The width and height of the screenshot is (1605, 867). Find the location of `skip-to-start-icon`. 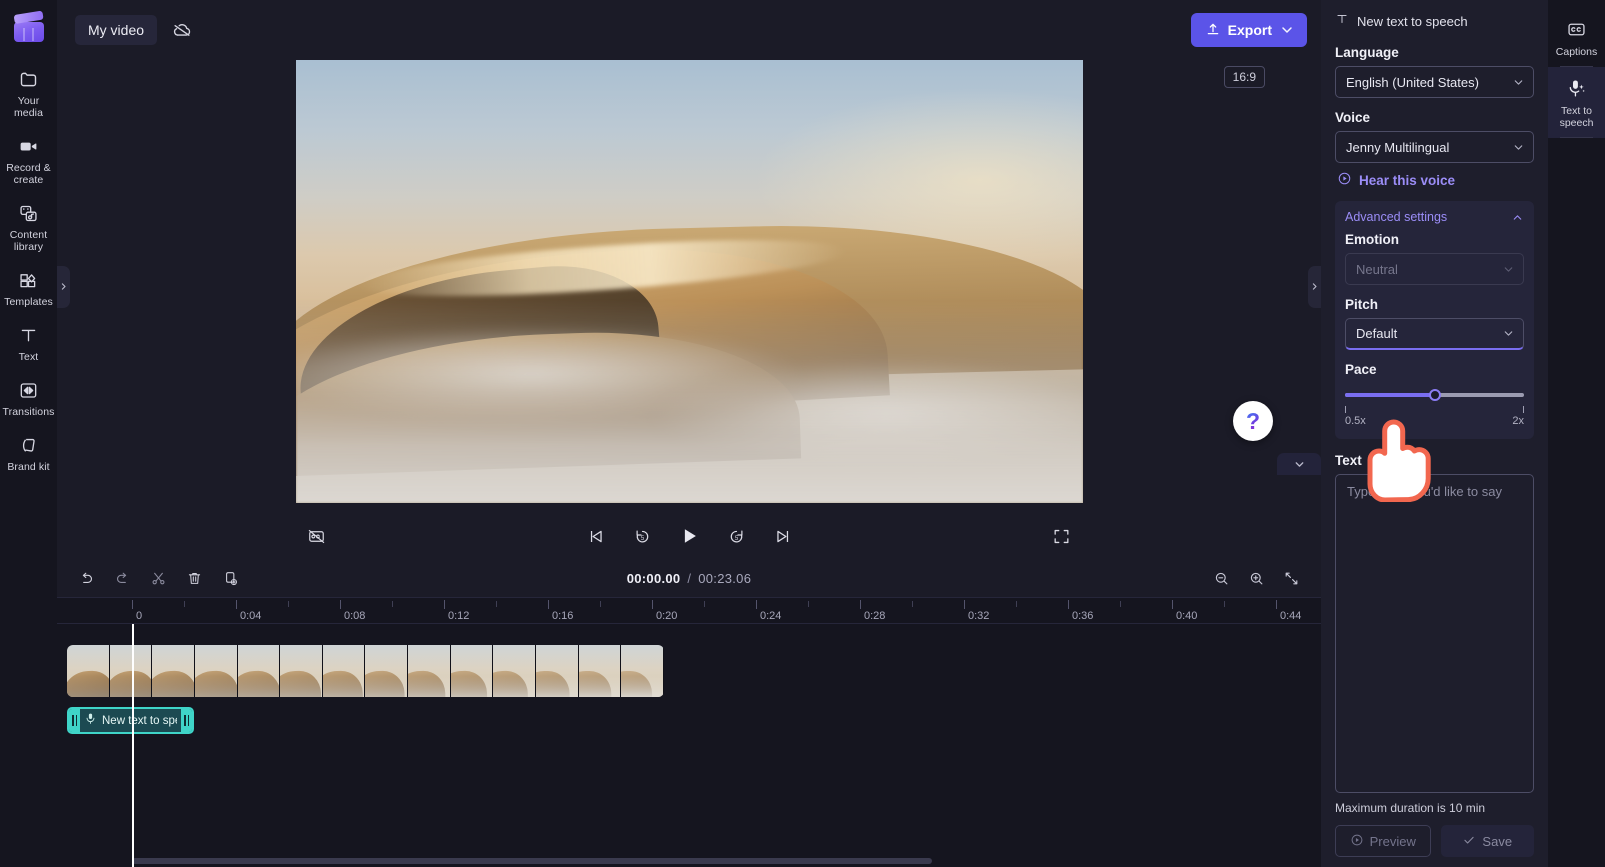

skip-to-start-icon is located at coordinates (595, 536).